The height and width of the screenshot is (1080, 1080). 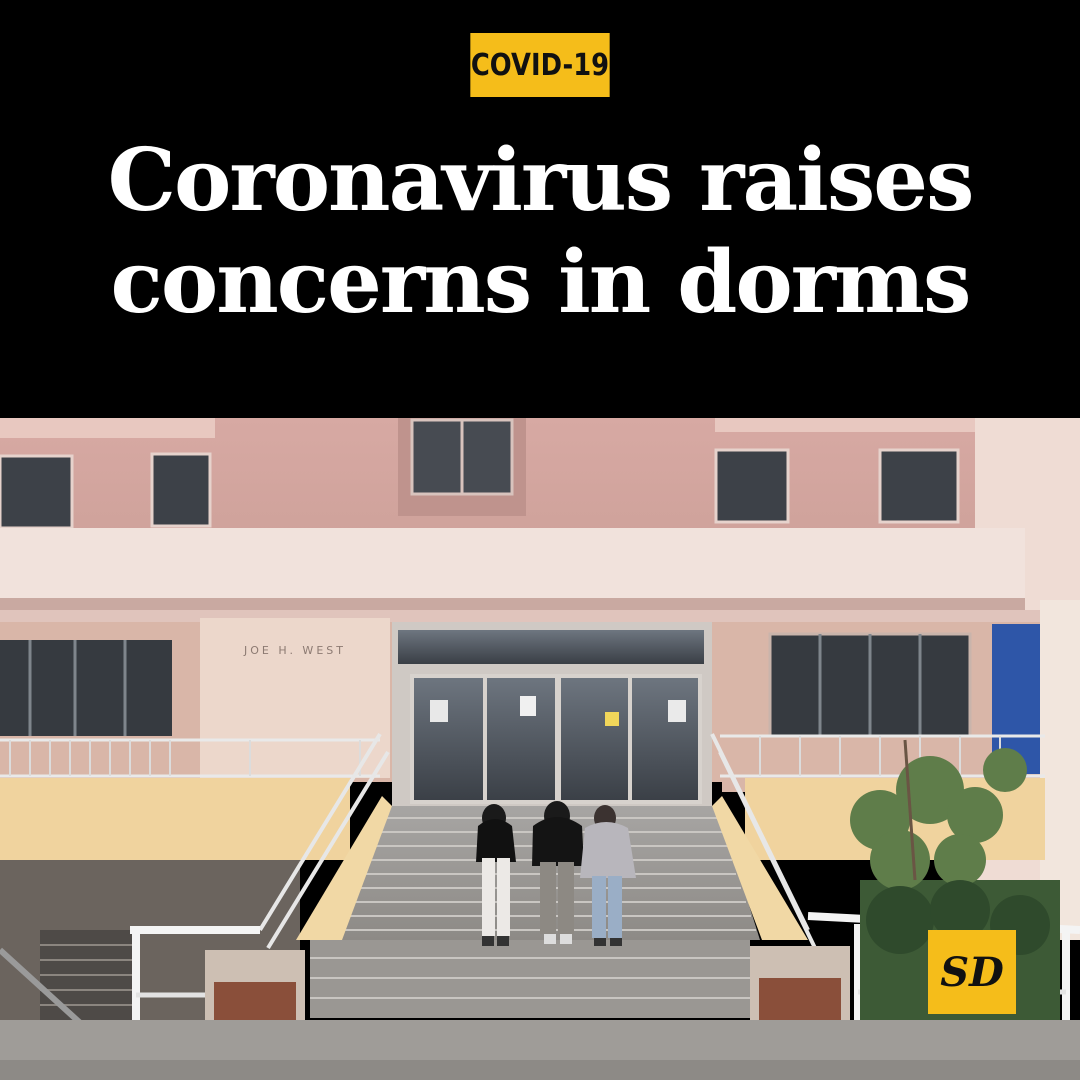 What do you see at coordinates (556, 873) in the screenshot?
I see `student-figures` at bounding box center [556, 873].